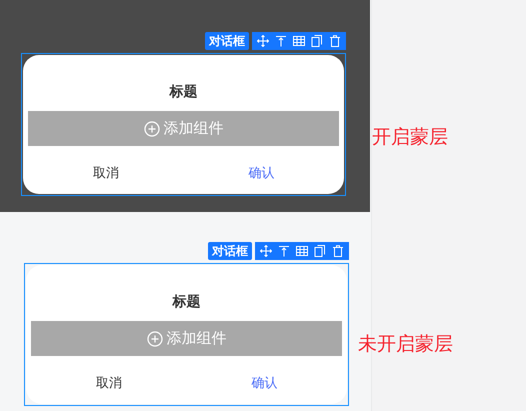 Image resolution: width=526 pixels, height=411 pixels. What do you see at coordinates (410, 137) in the screenshot?
I see `caption-text: 开启蒙层` at bounding box center [410, 137].